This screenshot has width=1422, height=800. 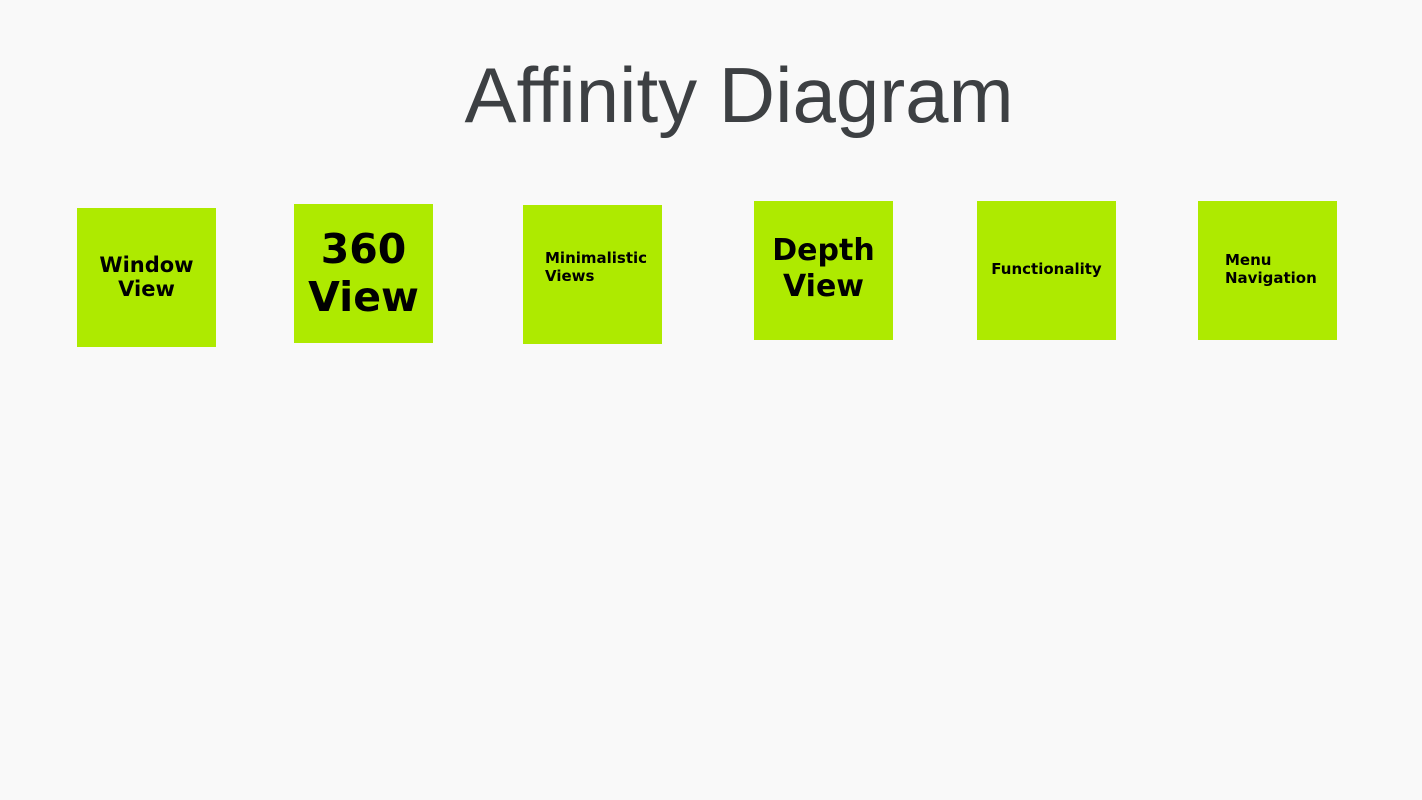 I want to click on sticky-note-label: 360 View, so click(x=363, y=273).